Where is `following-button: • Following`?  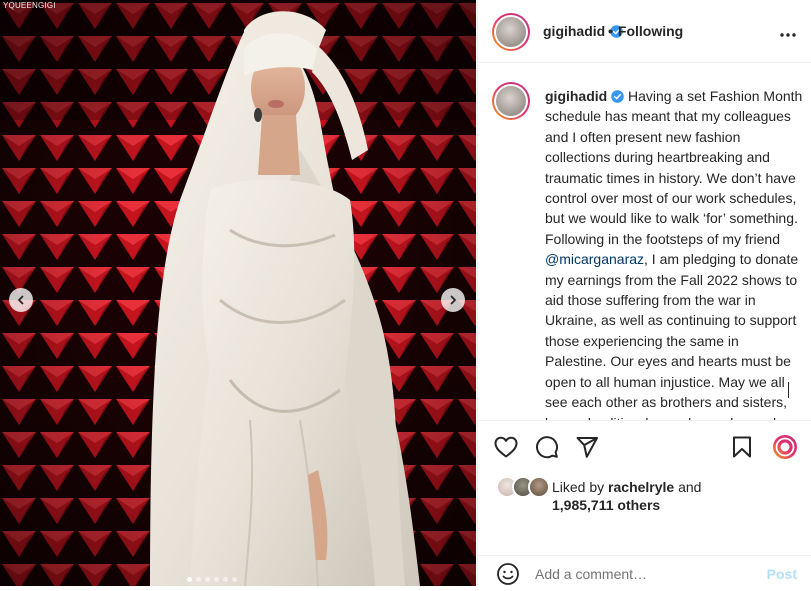 following-button: • Following is located at coordinates (645, 31).